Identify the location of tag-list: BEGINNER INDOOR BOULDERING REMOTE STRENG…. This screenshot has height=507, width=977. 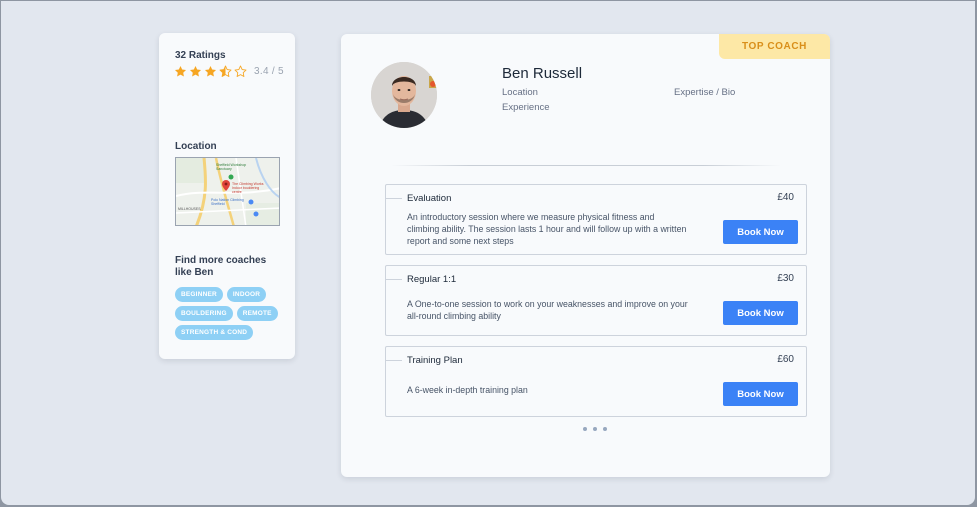
(230, 313).